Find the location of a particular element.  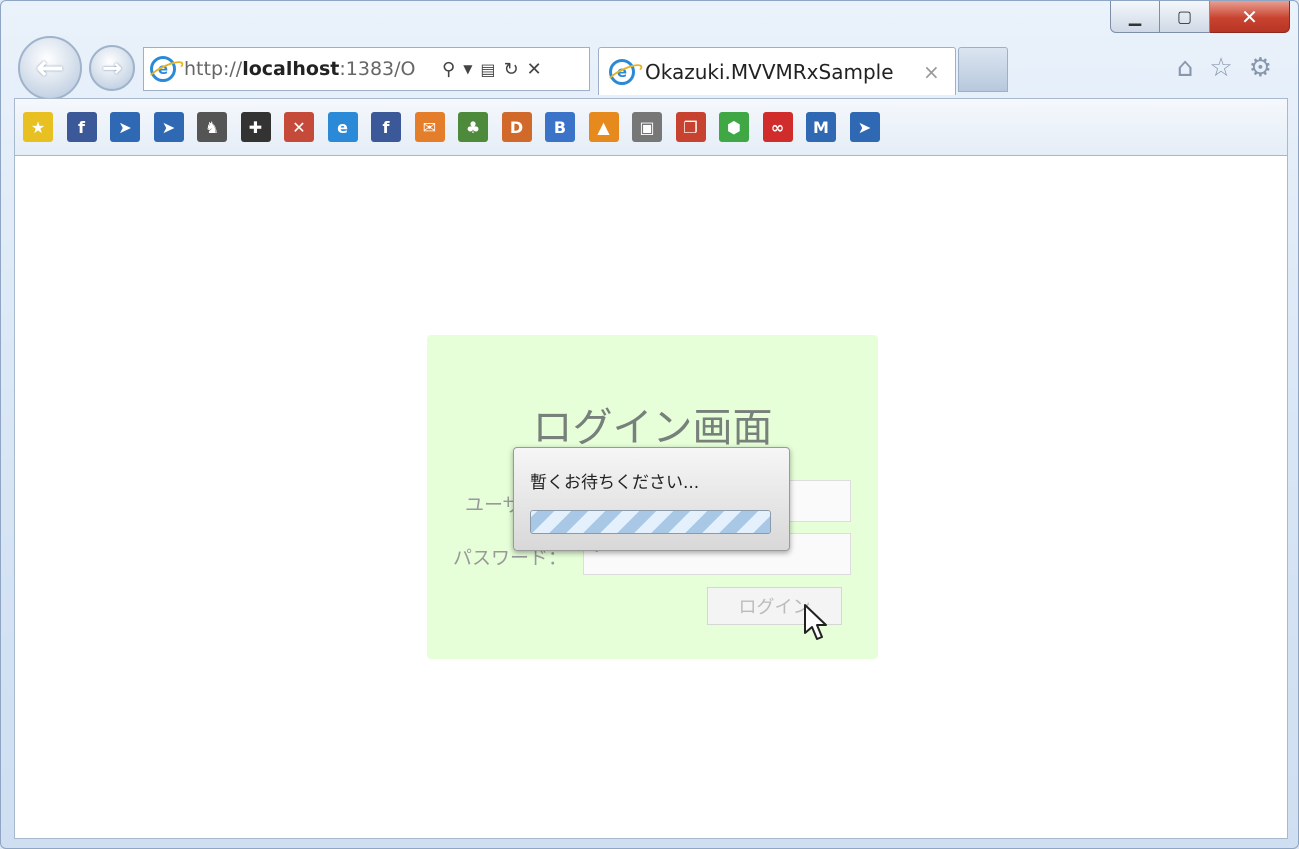

window-controls: ▁ ▢ ✕ is located at coordinates (1200, 17).